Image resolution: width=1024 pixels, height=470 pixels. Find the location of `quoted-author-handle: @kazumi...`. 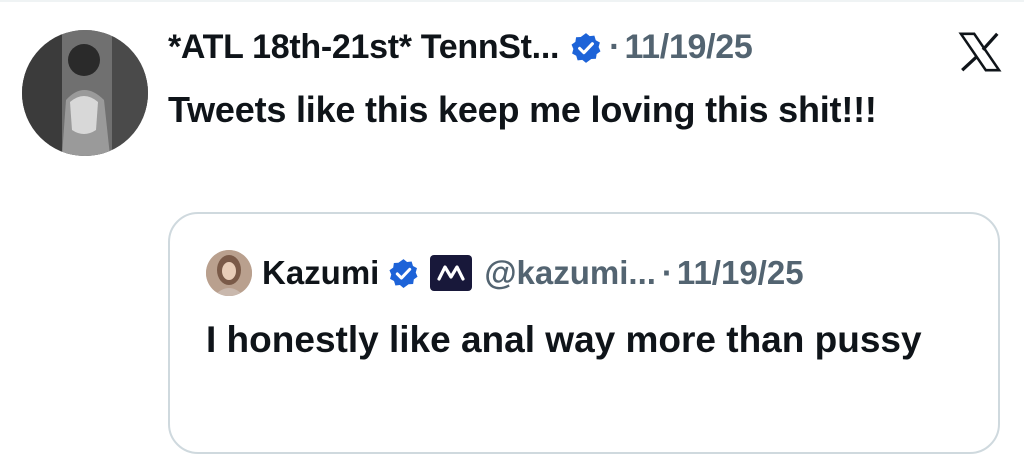

quoted-author-handle: @kazumi... is located at coordinates (570, 273).